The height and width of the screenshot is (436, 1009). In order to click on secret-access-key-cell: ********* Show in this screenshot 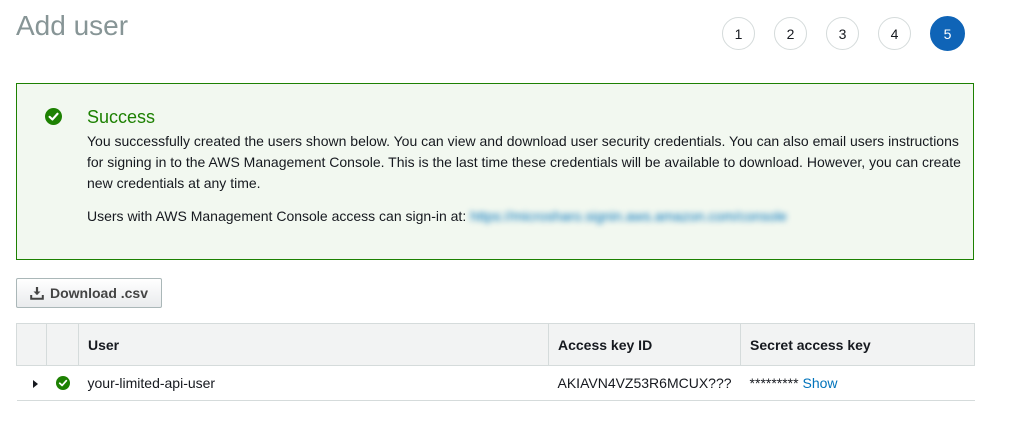, I will do `click(857, 383)`.